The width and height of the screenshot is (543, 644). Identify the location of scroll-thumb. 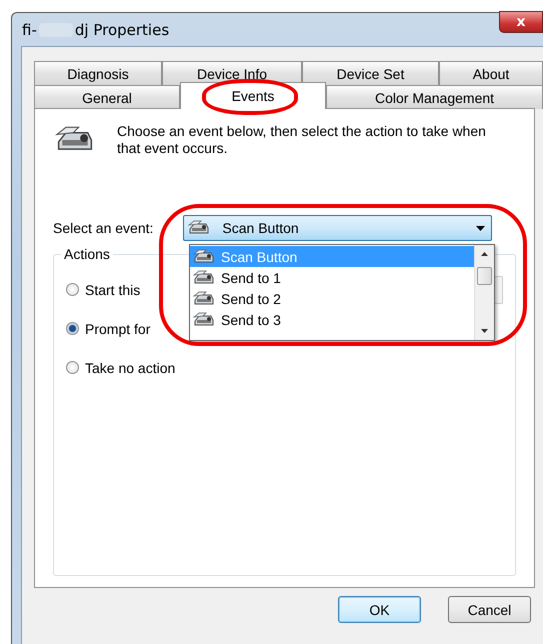
(484, 276).